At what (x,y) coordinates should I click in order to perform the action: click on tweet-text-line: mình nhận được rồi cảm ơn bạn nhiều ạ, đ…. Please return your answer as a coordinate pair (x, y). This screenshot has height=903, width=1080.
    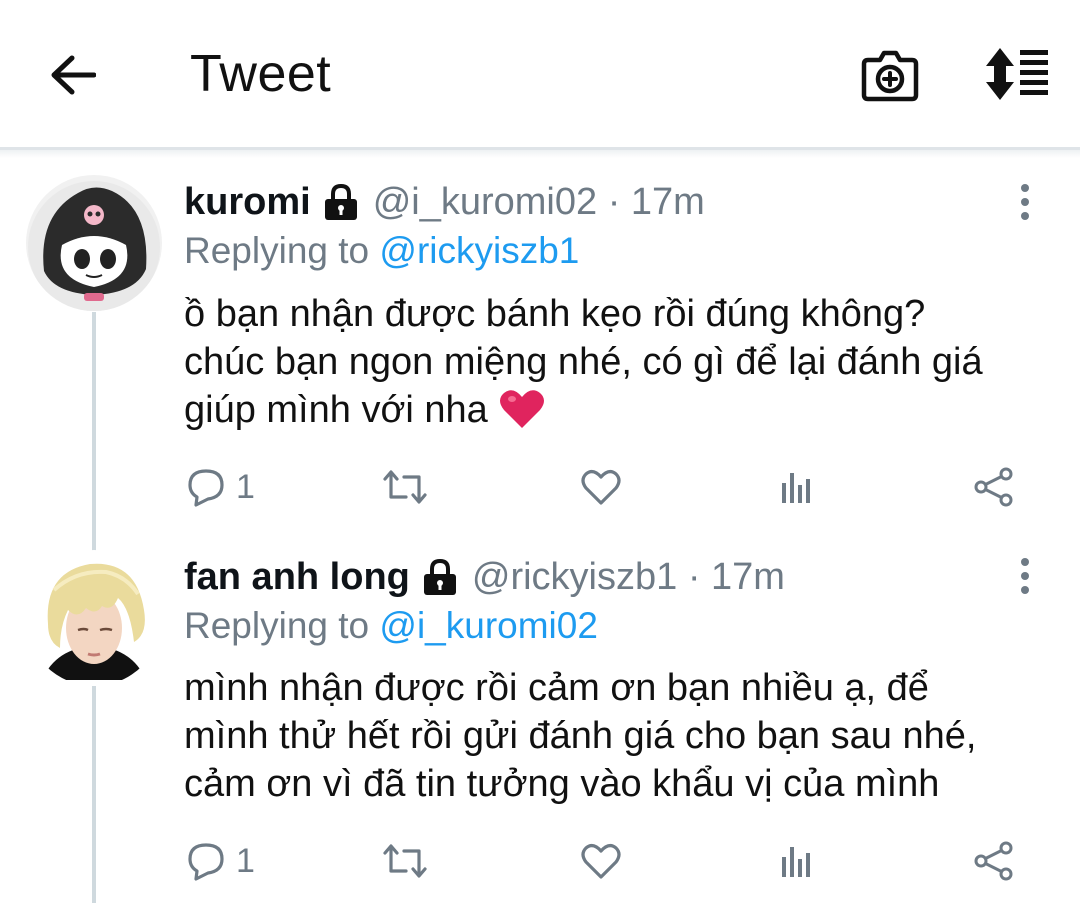
    Looking at the image, I should click on (556, 688).